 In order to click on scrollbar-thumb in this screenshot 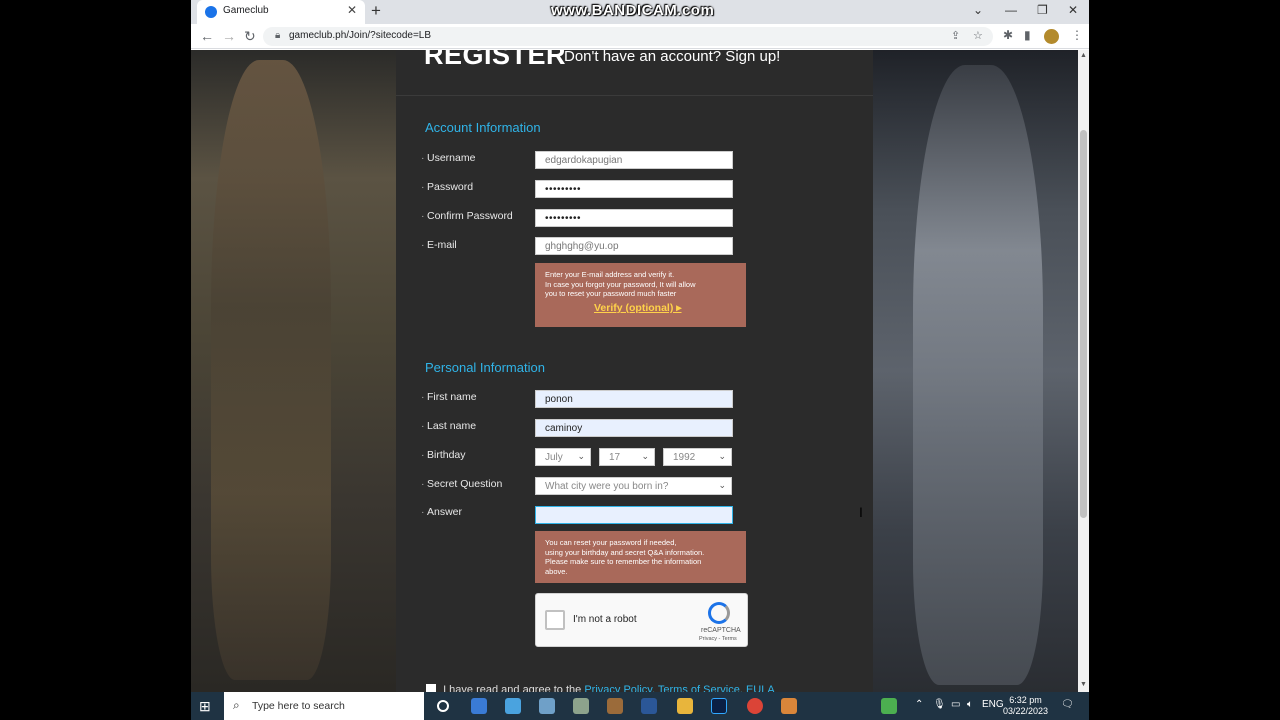, I will do `click(1083, 324)`.